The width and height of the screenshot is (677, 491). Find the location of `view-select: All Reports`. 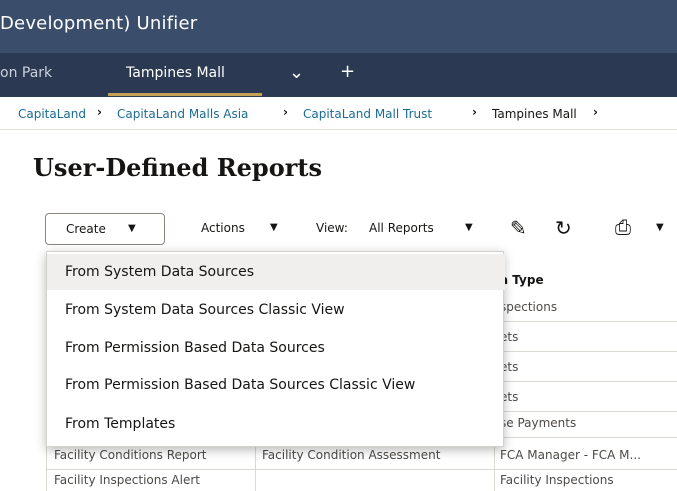

view-select: All Reports is located at coordinates (401, 228).